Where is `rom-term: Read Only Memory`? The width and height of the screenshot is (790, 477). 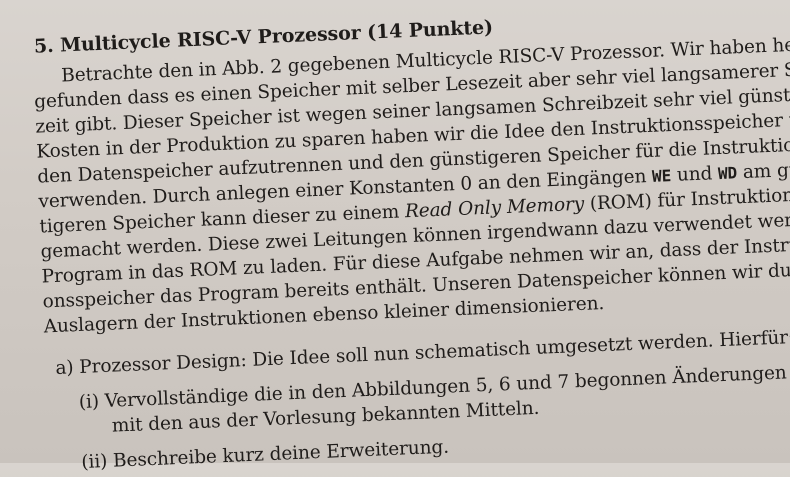 rom-term: Read Only Memory is located at coordinates (494, 208).